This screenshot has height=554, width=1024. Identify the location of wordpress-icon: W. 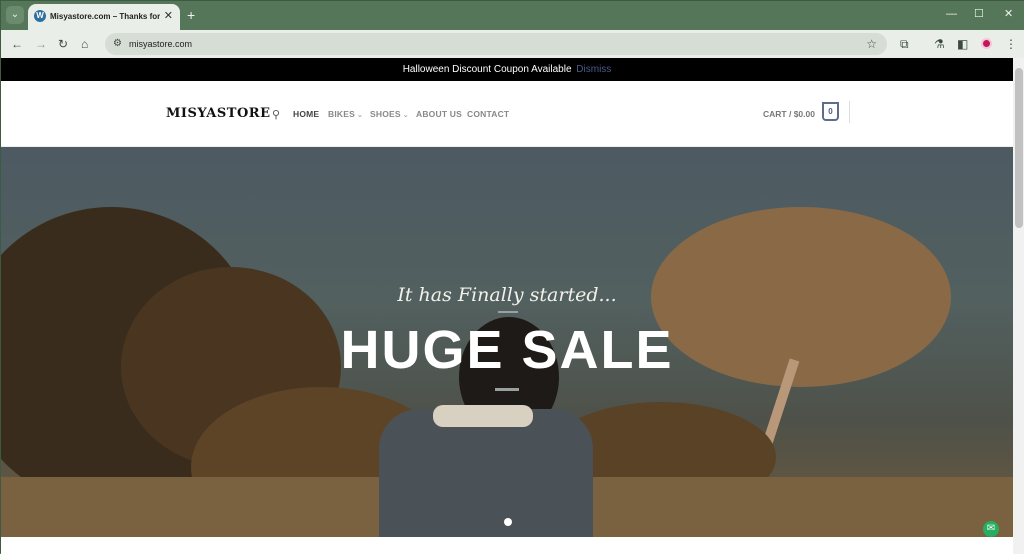
(40, 16).